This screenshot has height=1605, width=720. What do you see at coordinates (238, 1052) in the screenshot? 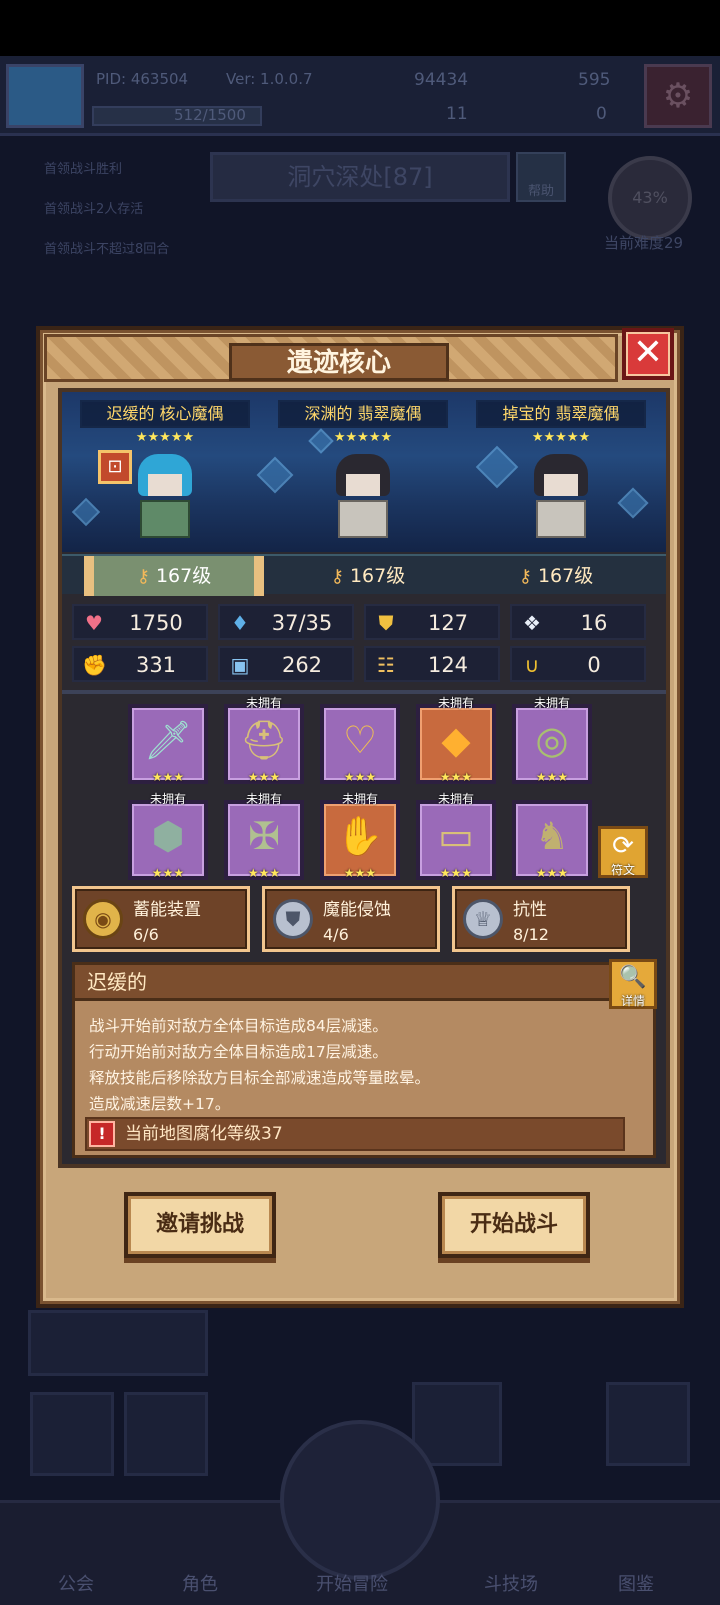
I see `trait-line: 行动开始前对敌方全体目标造成17层减速。` at bounding box center [238, 1052].